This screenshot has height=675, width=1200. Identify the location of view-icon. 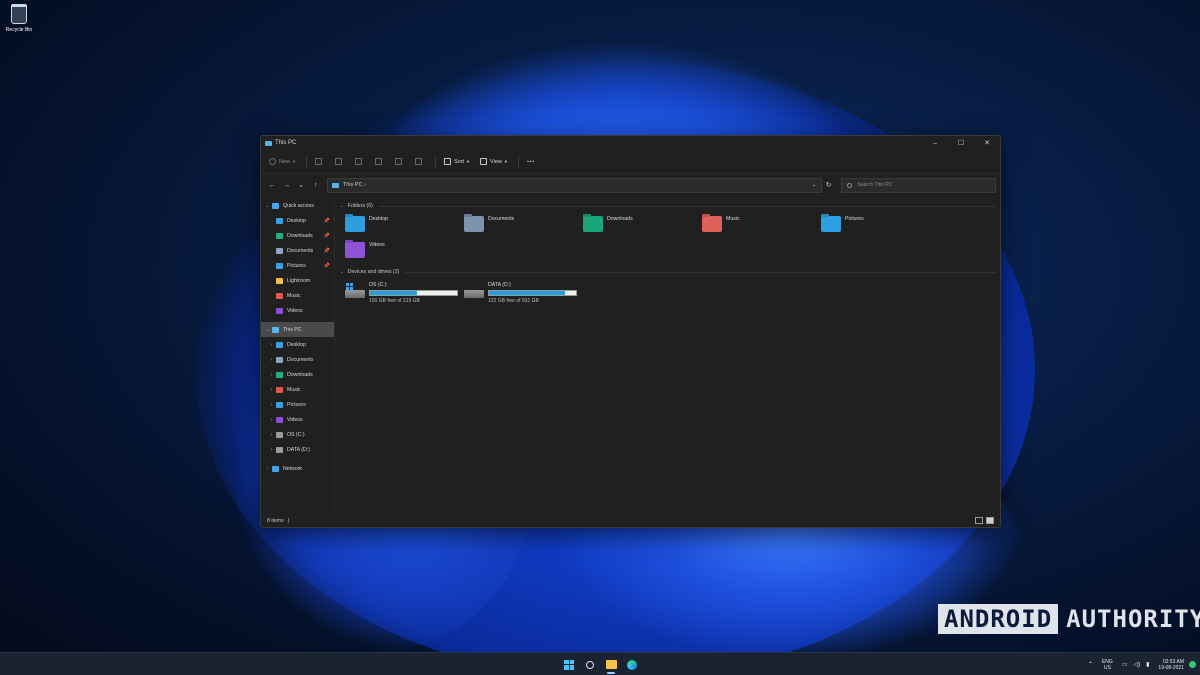
(484, 161).